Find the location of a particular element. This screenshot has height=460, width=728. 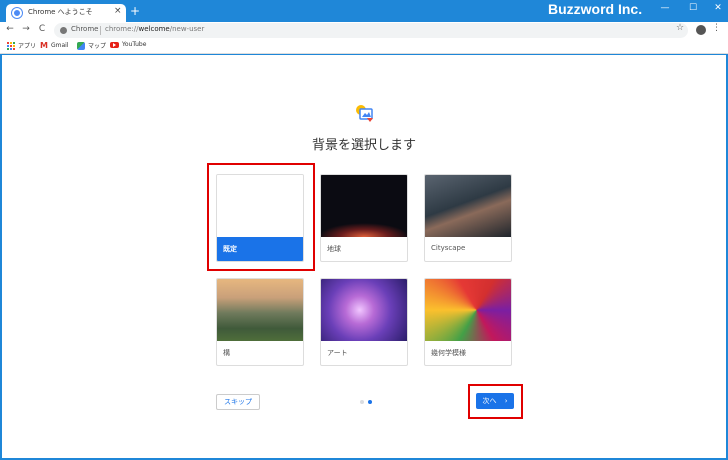

close-window-button: ✕ is located at coordinates (718, 8).